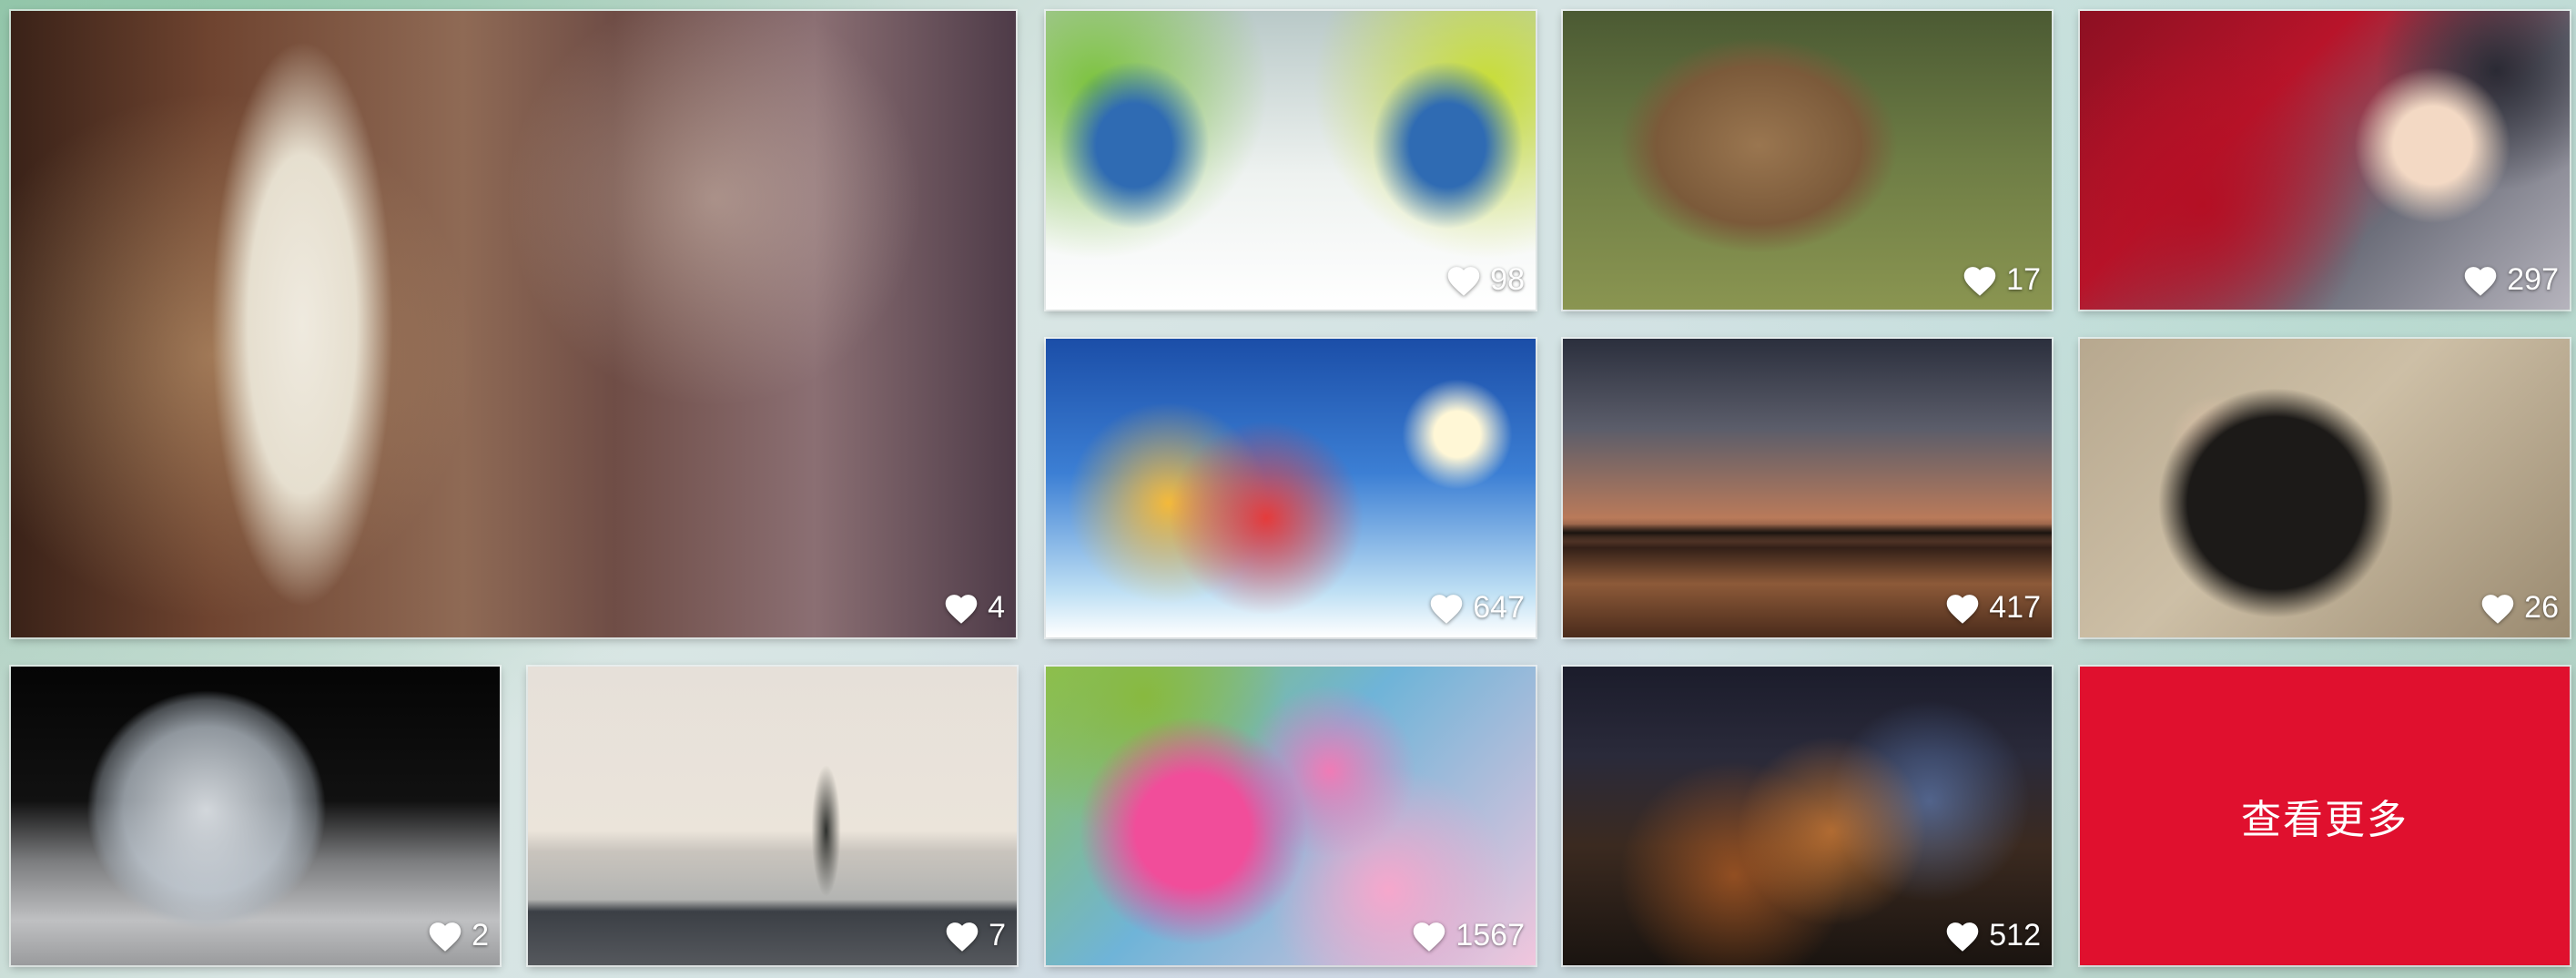 Image resolution: width=2576 pixels, height=978 pixels. What do you see at coordinates (2519, 607) in the screenshot?
I see `like-count: 26` at bounding box center [2519, 607].